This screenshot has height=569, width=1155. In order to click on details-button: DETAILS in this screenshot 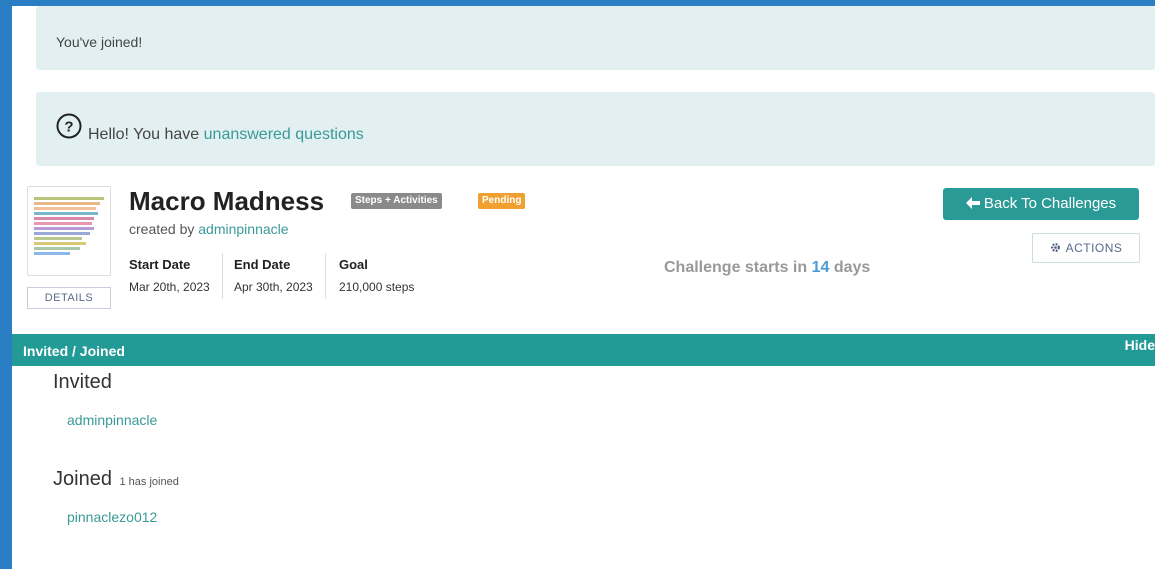, I will do `click(69, 298)`.